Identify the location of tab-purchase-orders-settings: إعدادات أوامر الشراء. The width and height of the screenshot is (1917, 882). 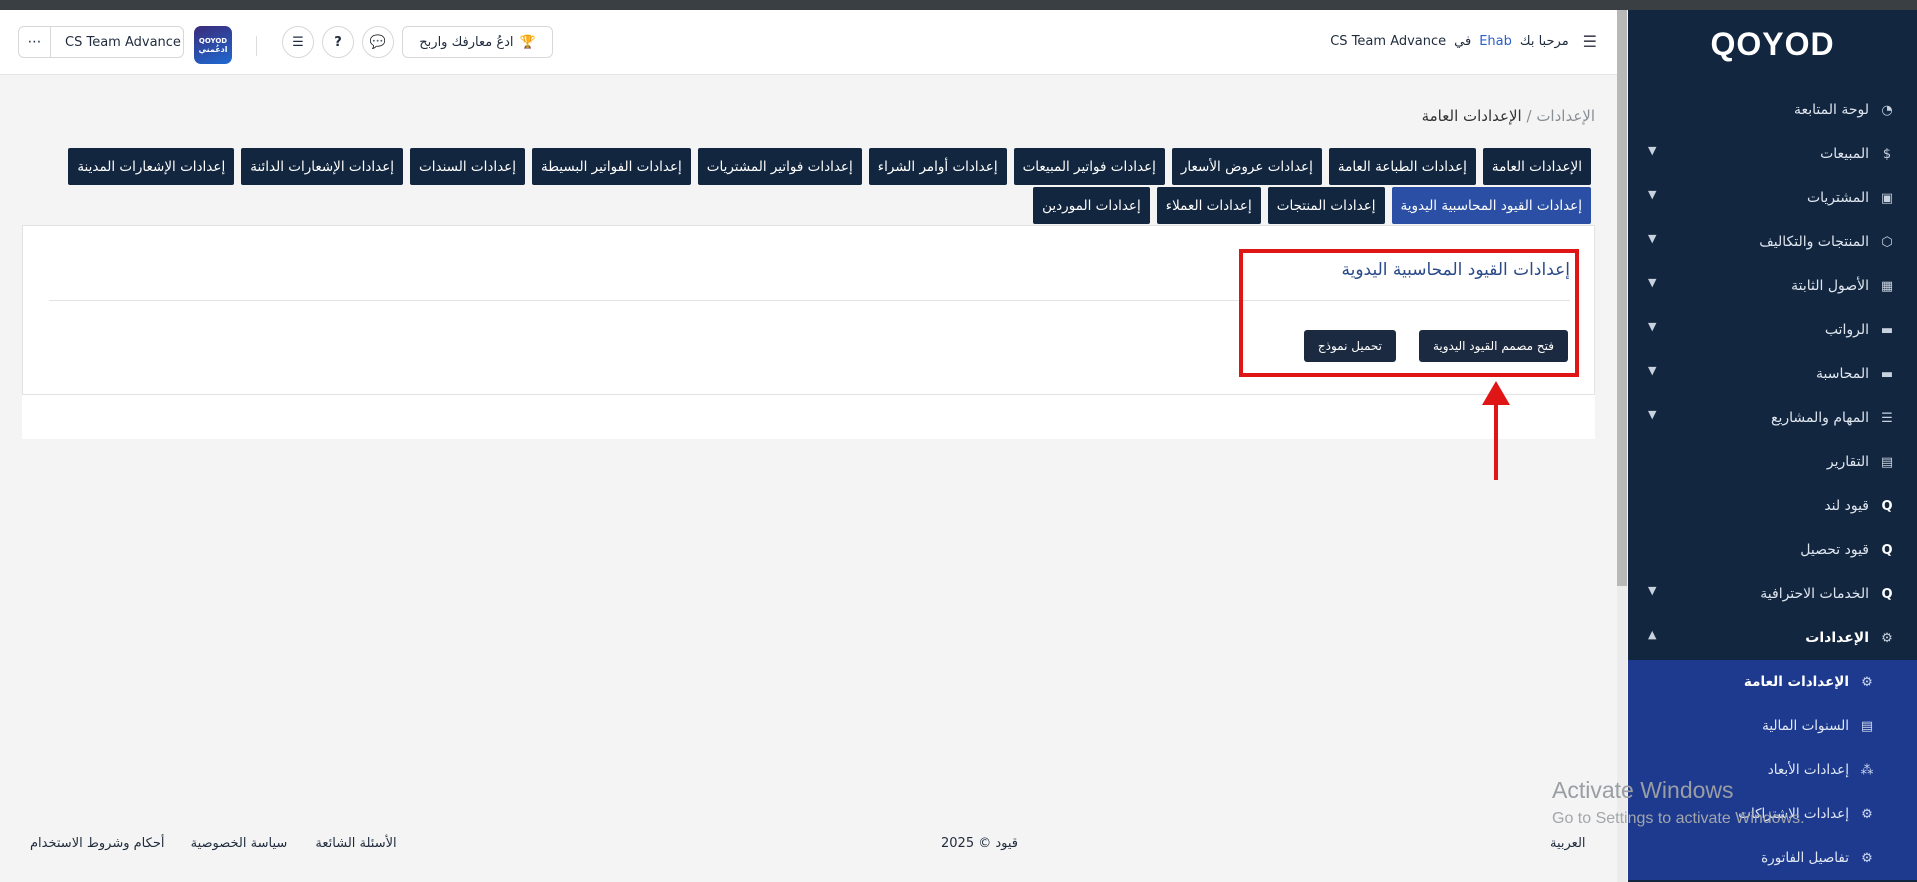
(937, 166).